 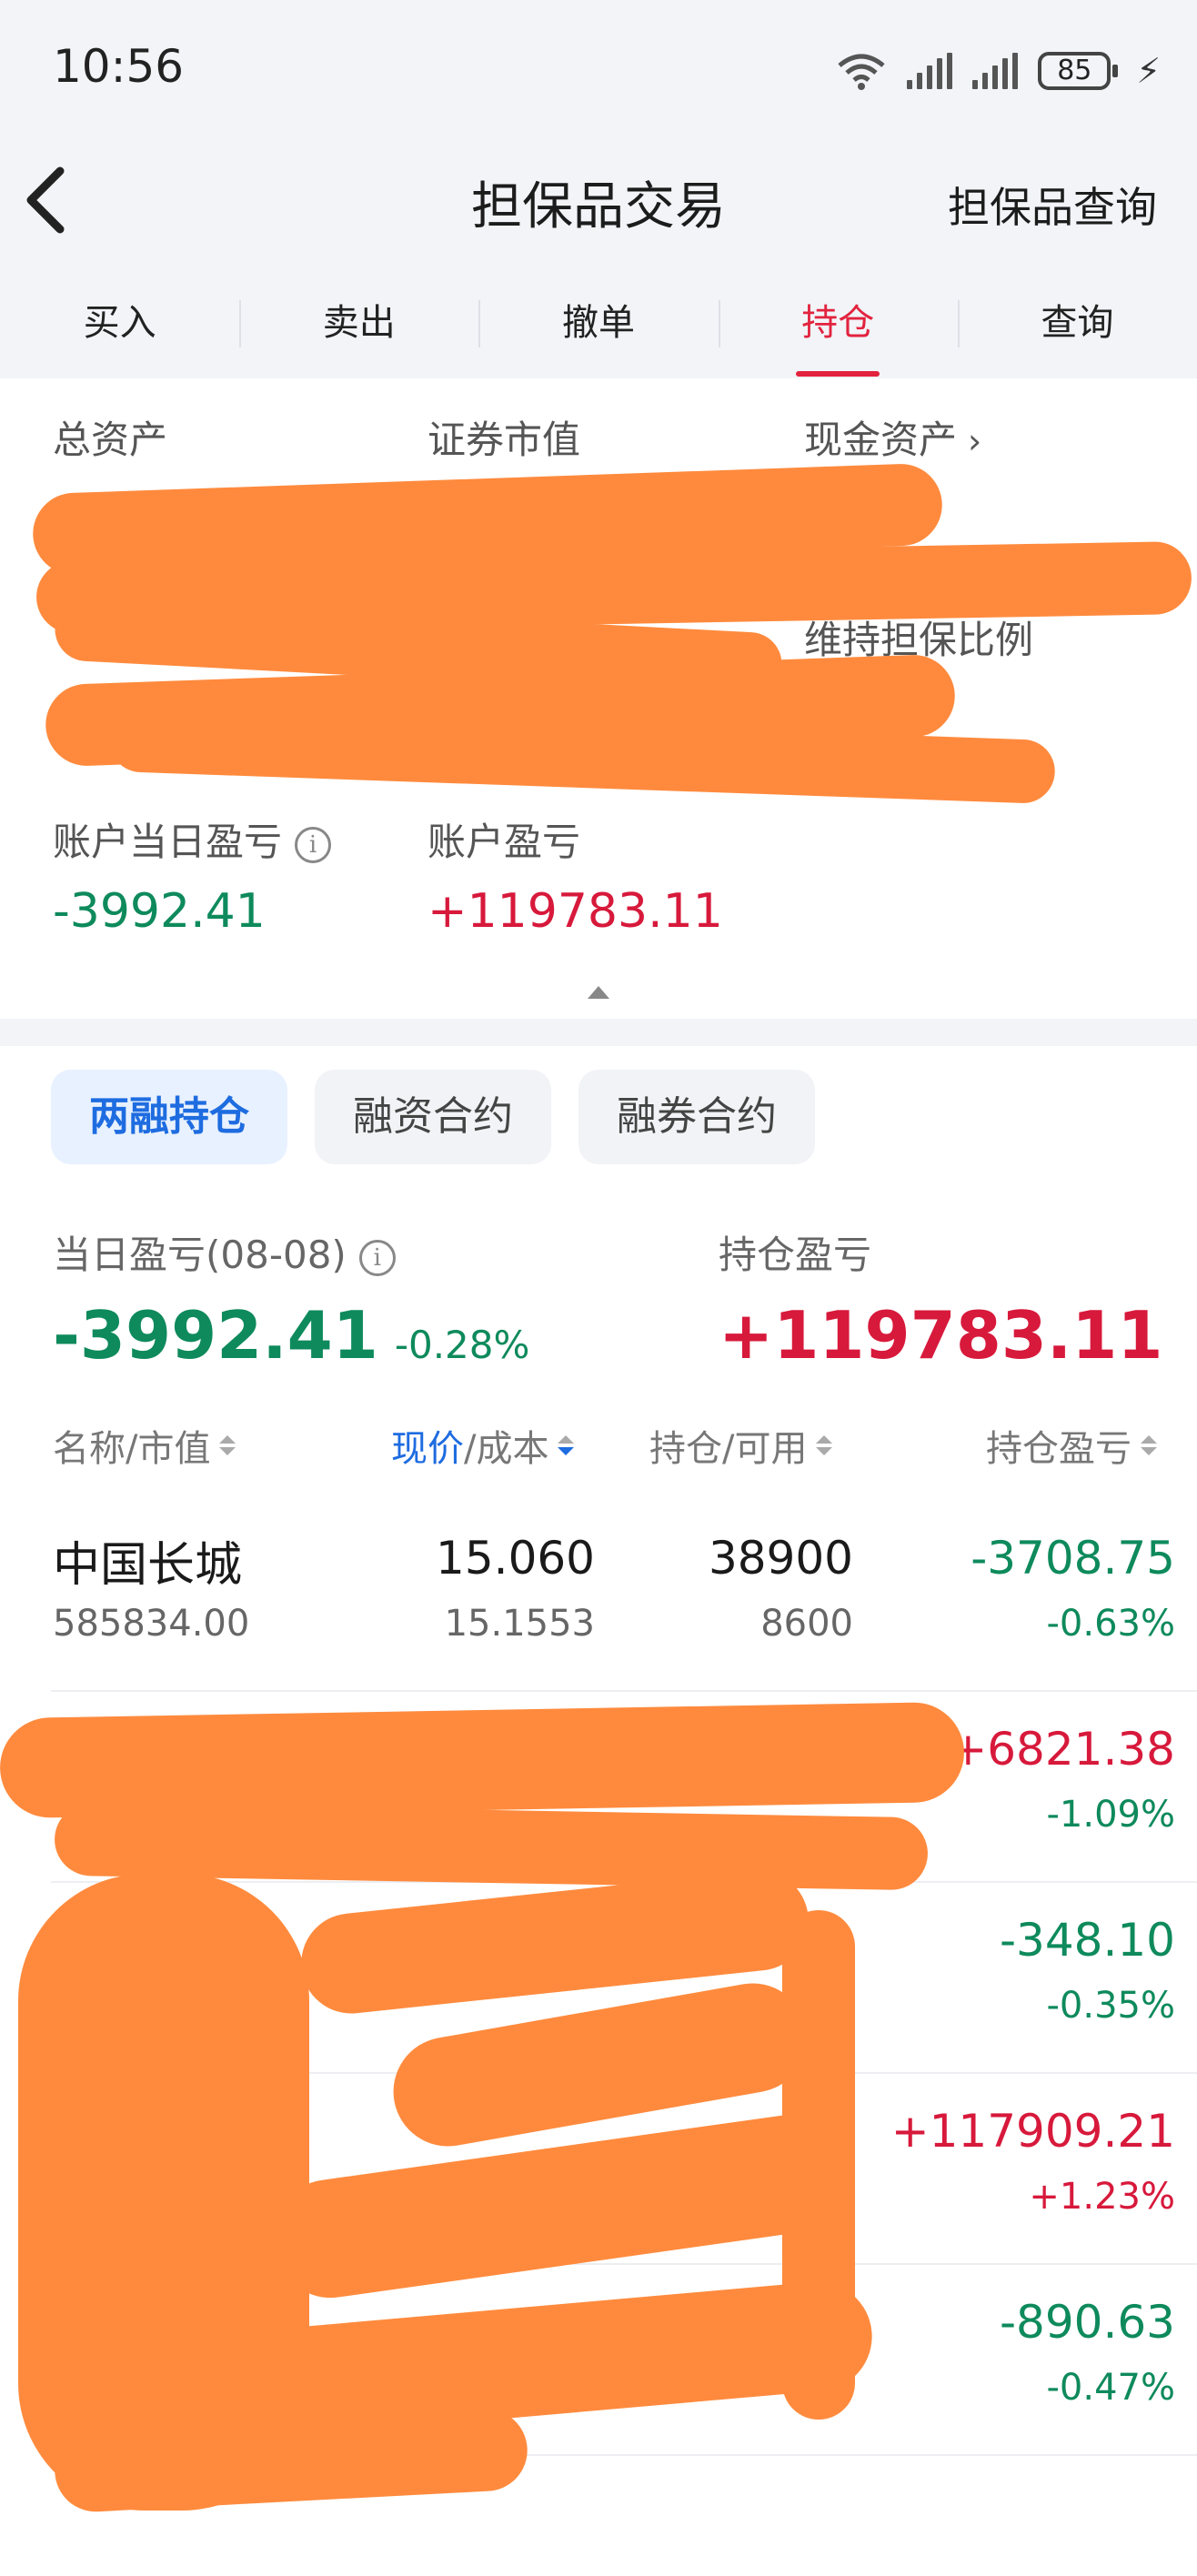 I want to click on stock-name: 中国长城, so click(x=148, y=1565).